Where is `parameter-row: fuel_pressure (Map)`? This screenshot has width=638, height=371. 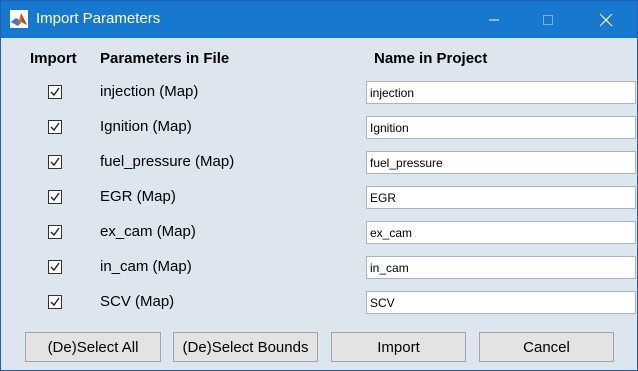
parameter-row: fuel_pressure (Map) is located at coordinates (319, 163).